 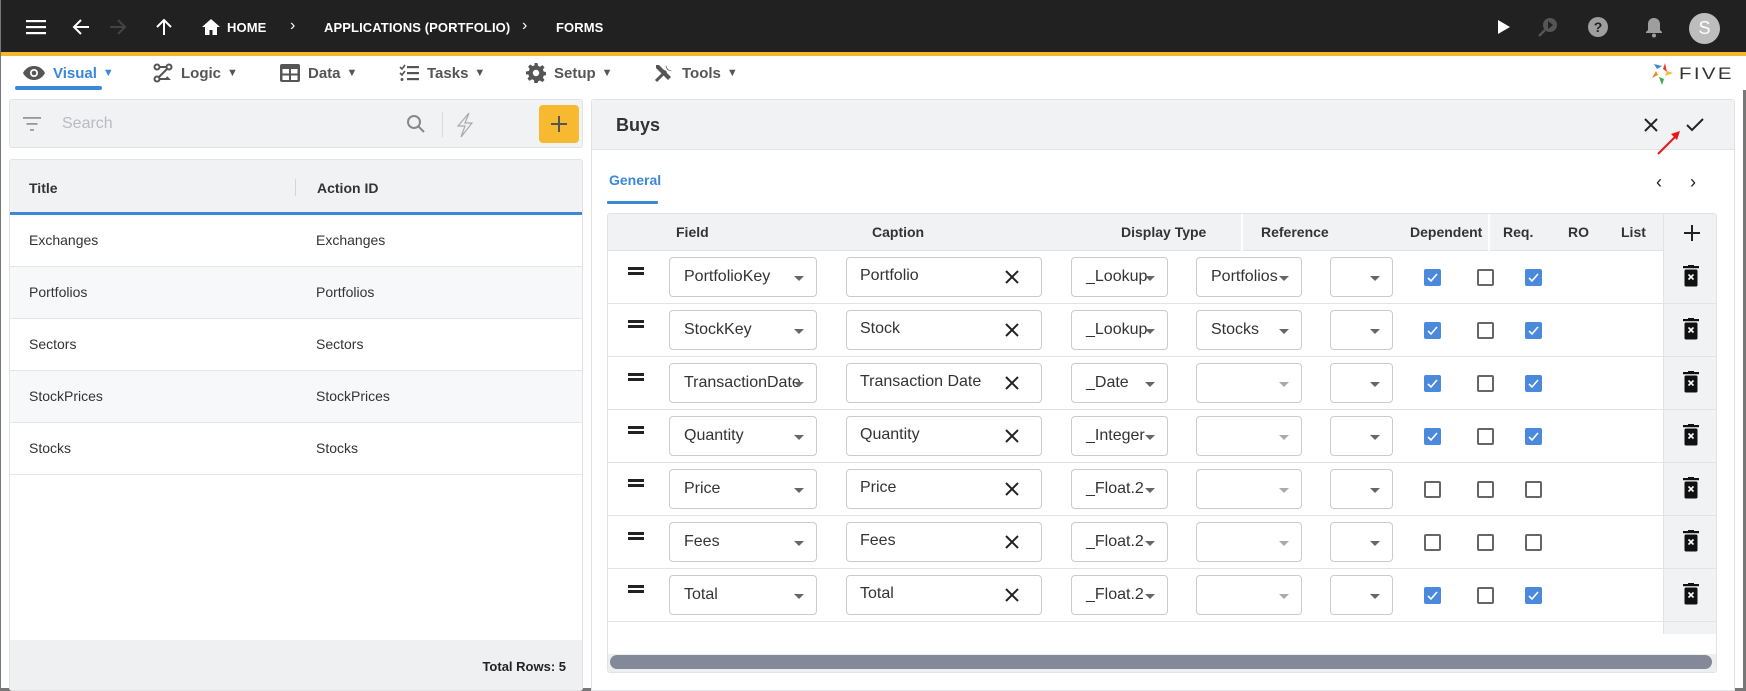 I want to click on play-icon, so click(x=1504, y=27).